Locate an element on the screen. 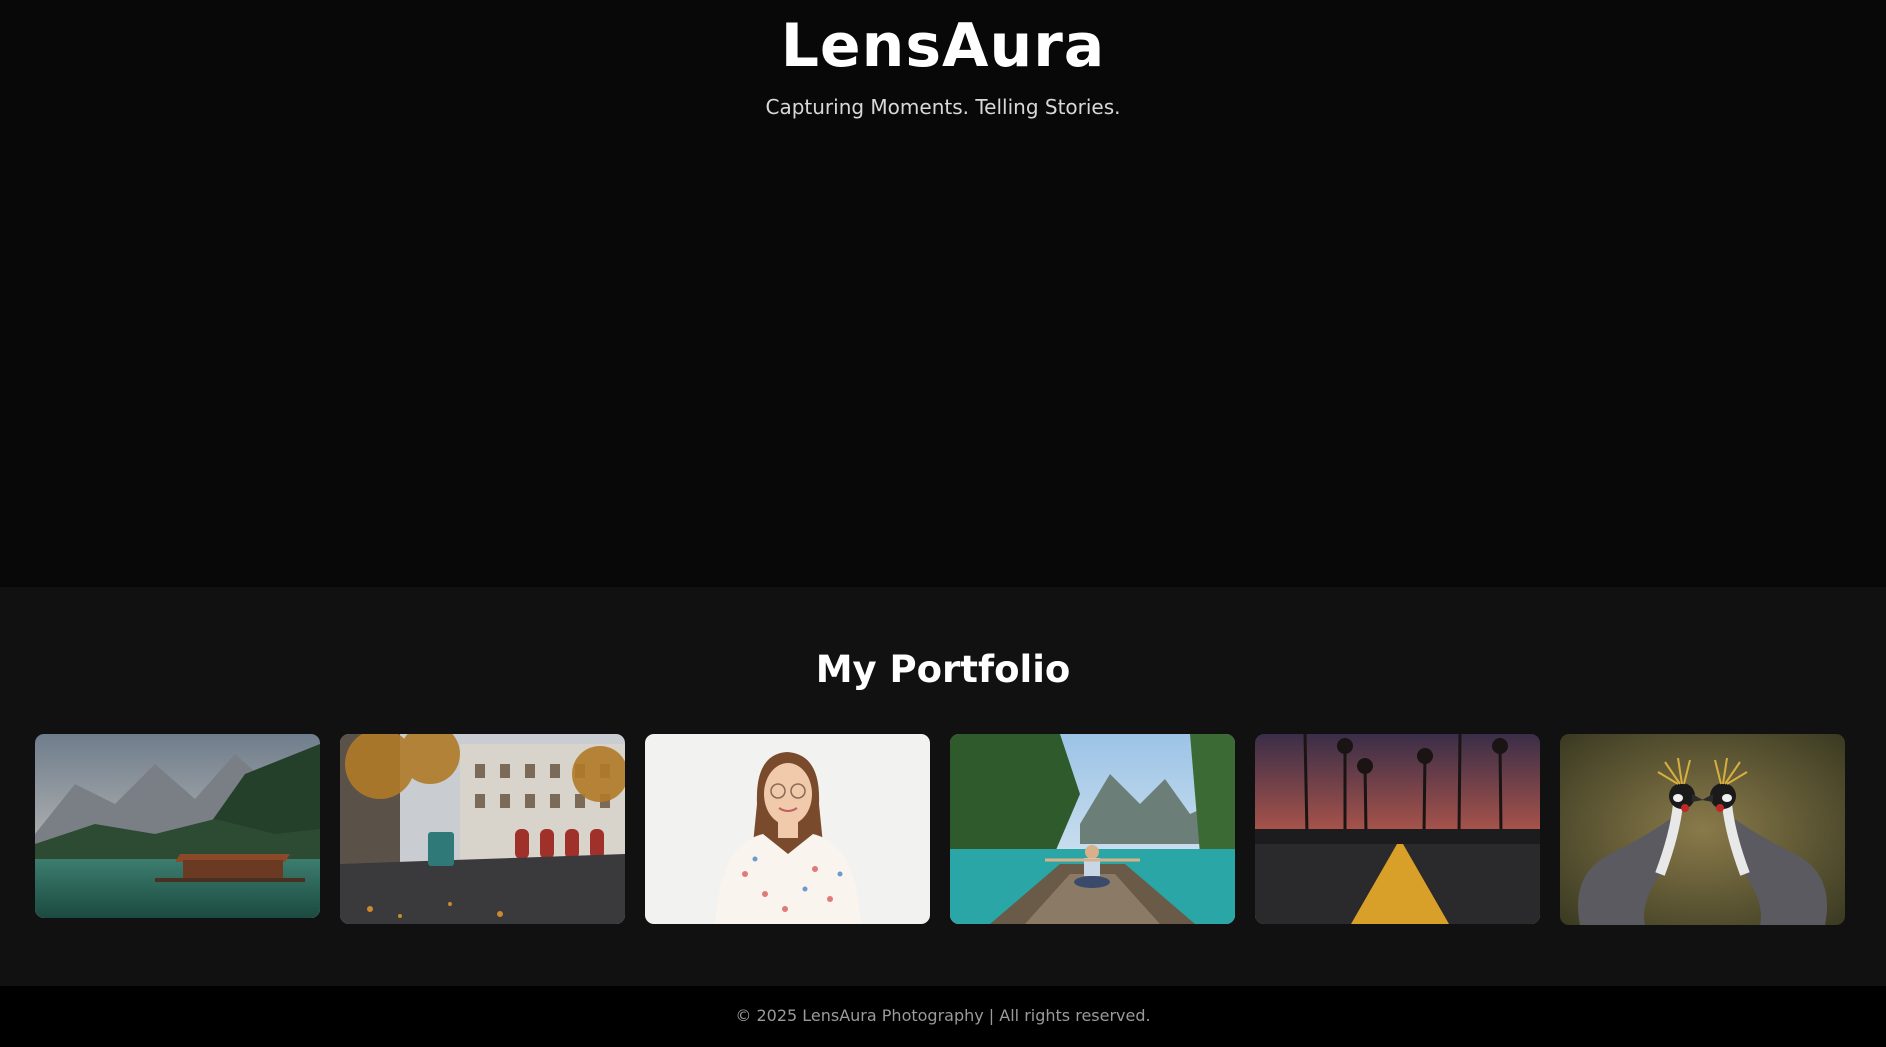 The width and height of the screenshot is (1886, 1047). gallery-photo-mountain-lake is located at coordinates (177, 826).